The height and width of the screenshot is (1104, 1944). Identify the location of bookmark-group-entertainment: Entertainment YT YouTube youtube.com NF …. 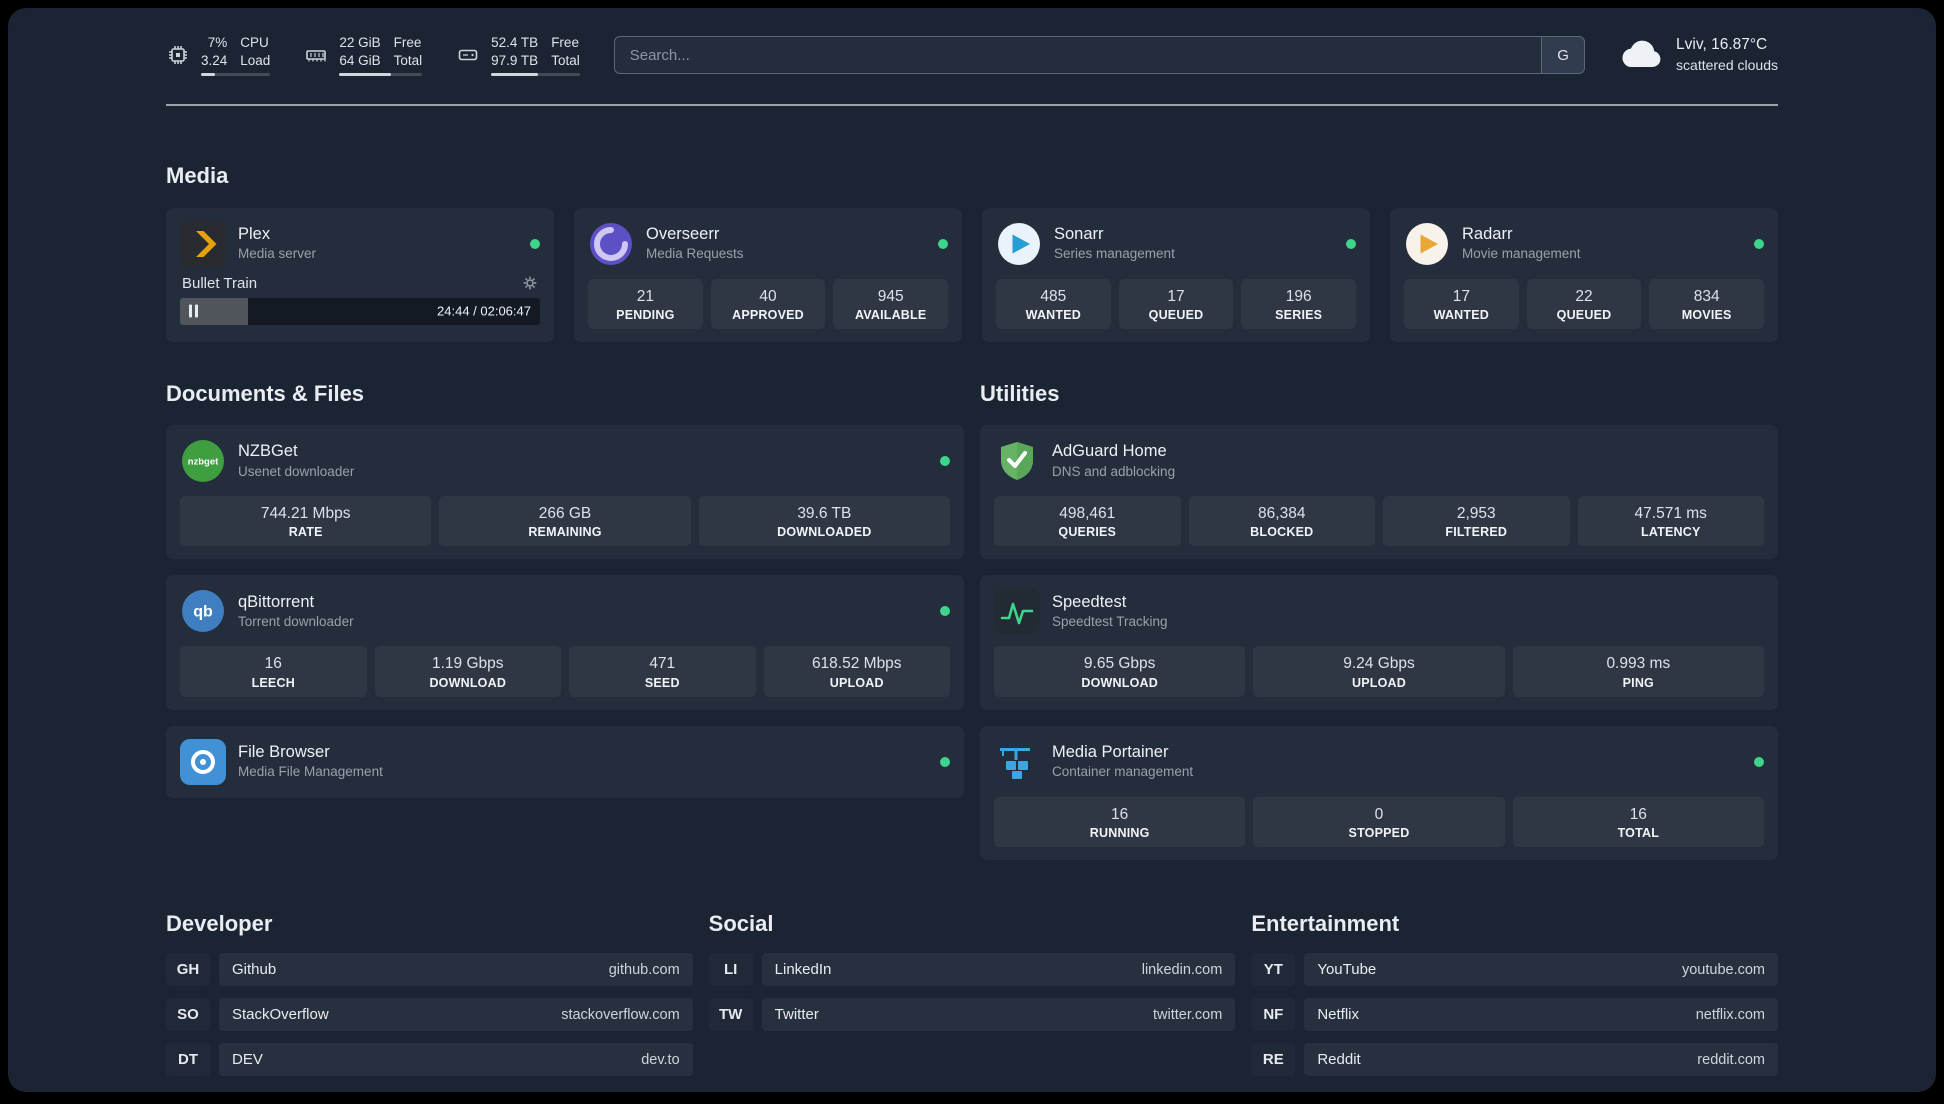
(1514, 999).